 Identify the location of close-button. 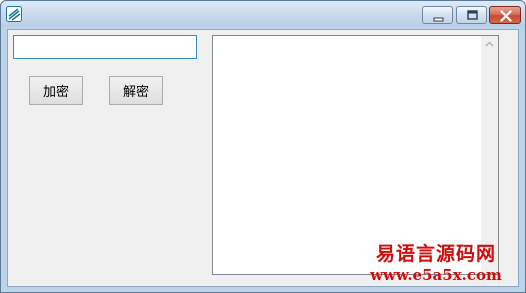
(505, 15).